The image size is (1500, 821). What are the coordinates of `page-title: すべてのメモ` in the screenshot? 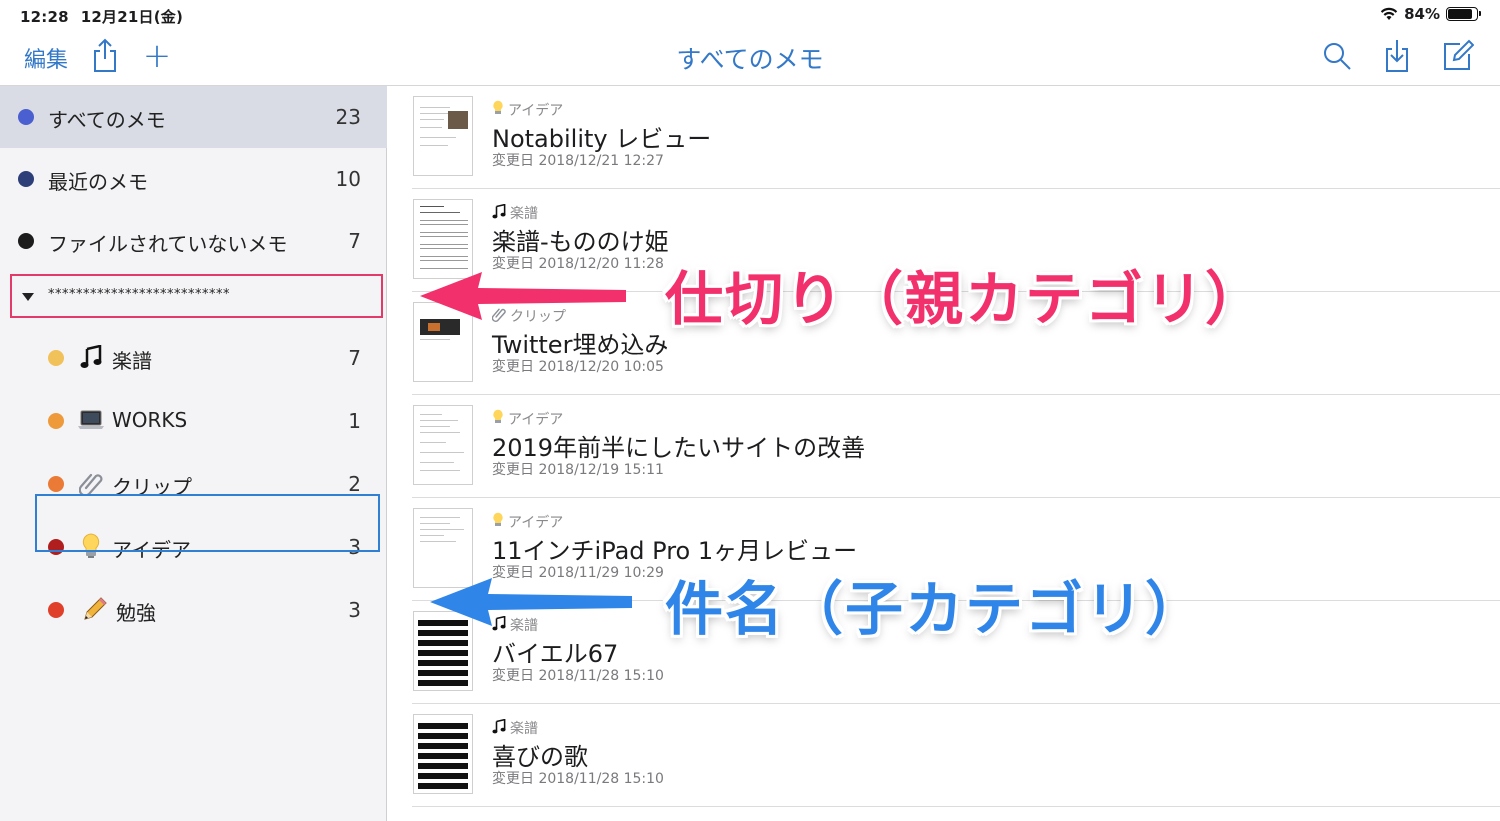 It's located at (750, 59).